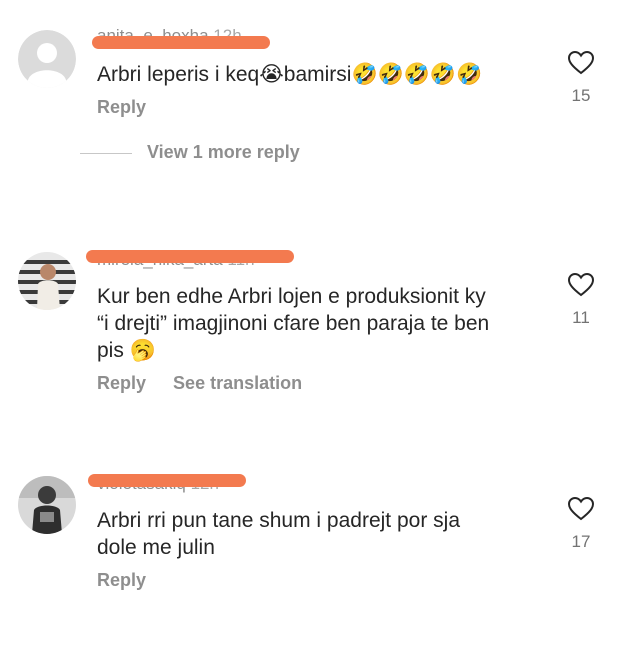  Describe the element at coordinates (581, 541) in the screenshot. I see `like-count: 17` at that location.